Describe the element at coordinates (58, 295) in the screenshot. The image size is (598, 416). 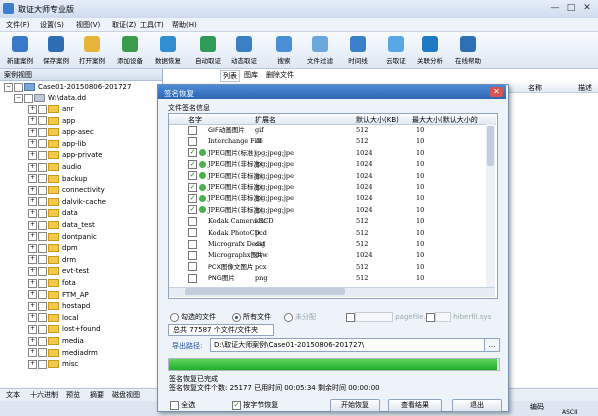
I see `tree-folder: + FTM_AP` at that location.